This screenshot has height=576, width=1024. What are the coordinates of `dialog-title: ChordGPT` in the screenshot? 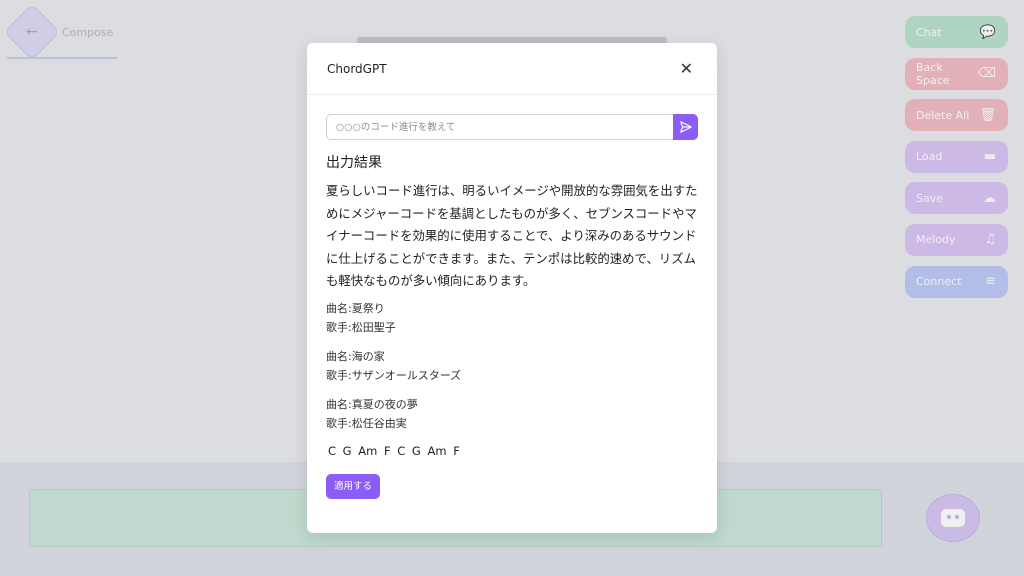 It's located at (357, 68).